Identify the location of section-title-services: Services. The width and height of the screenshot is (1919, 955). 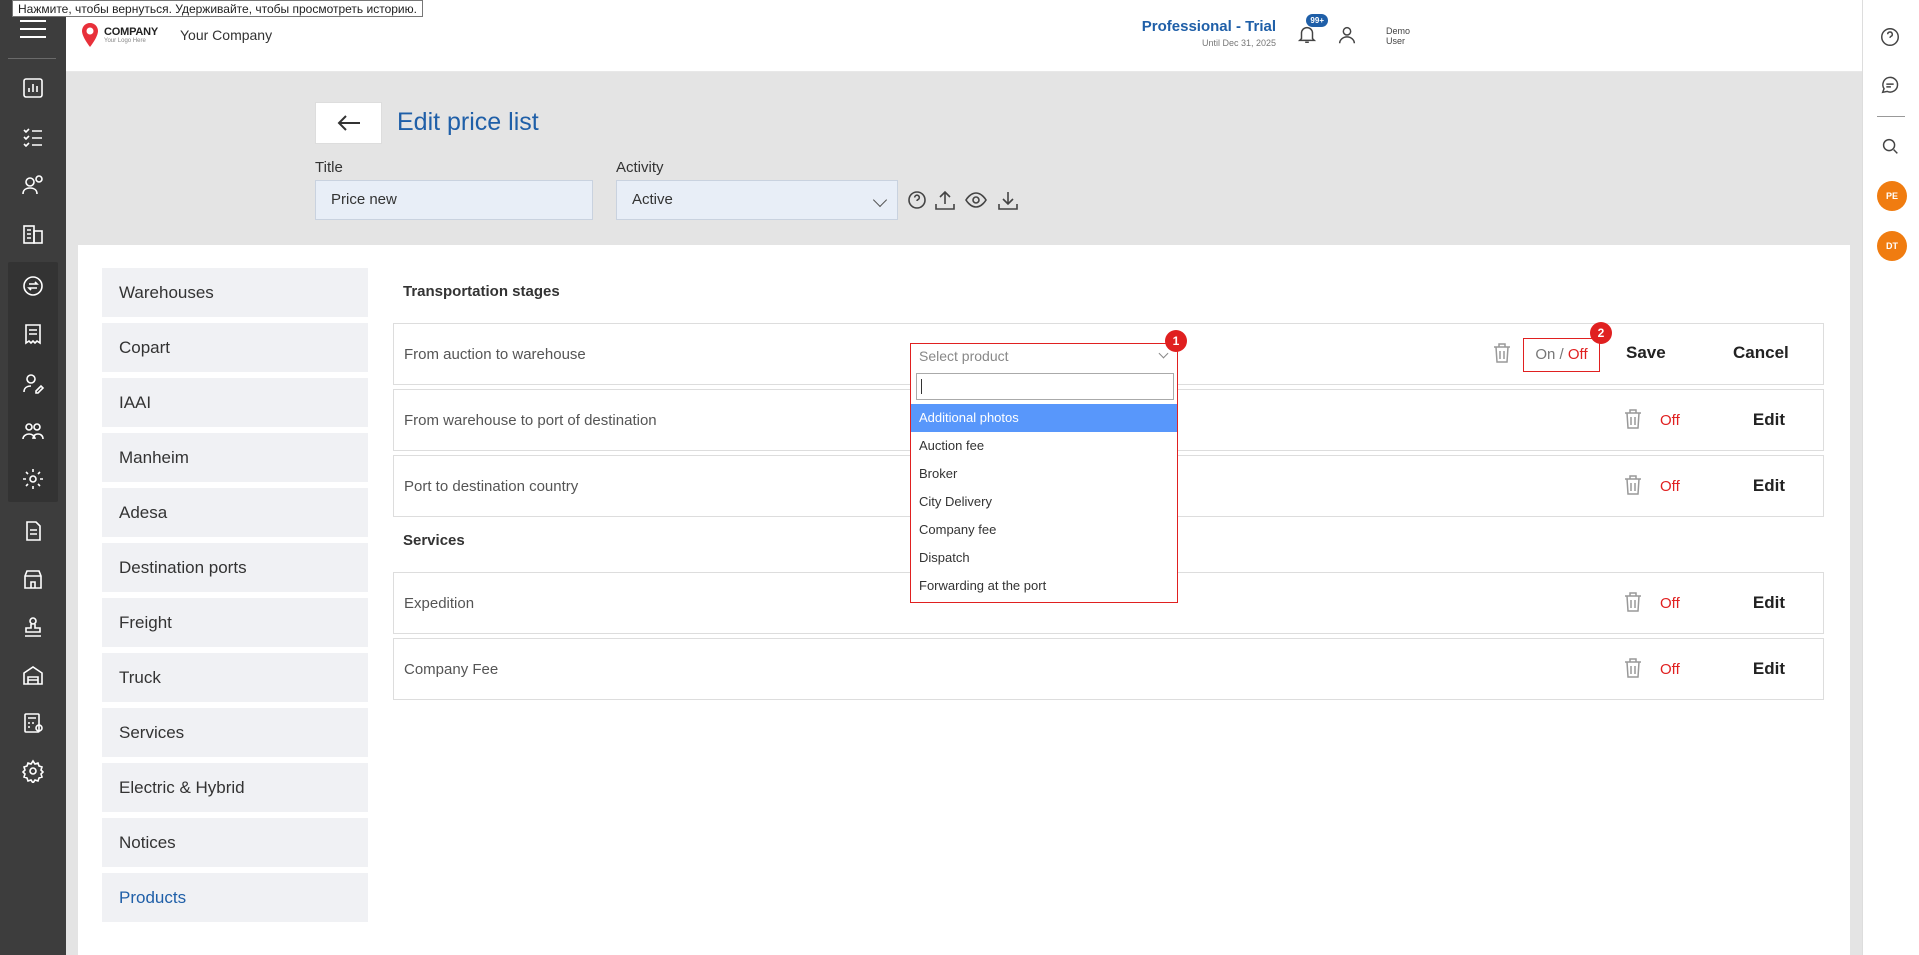
(434, 540).